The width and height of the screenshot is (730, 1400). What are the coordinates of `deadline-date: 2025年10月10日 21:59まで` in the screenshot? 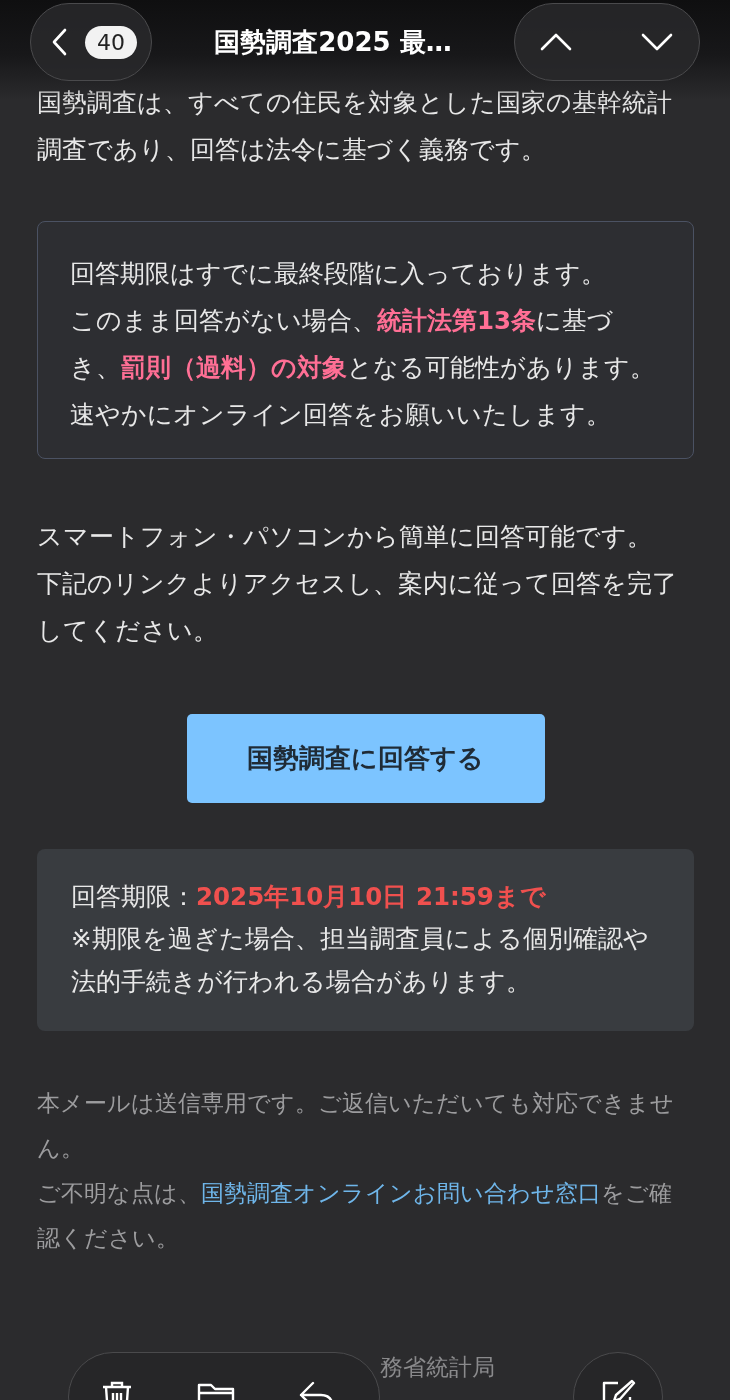 It's located at (371, 897).